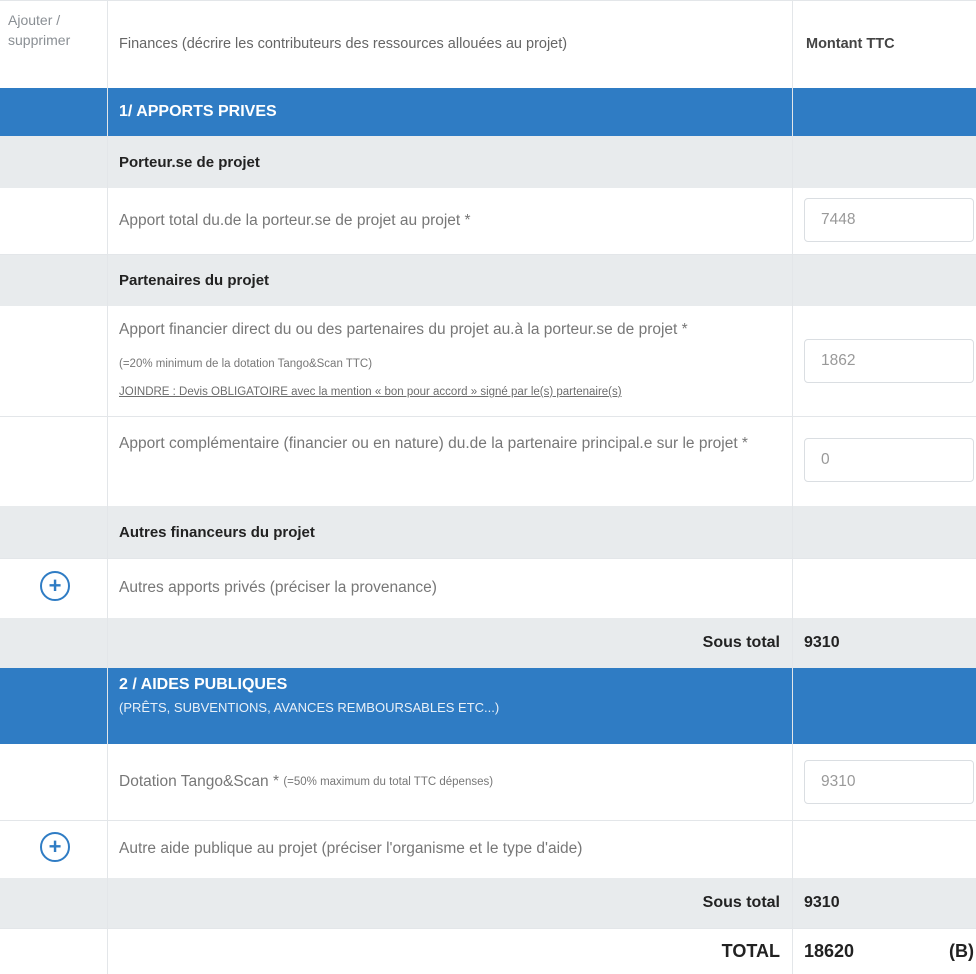 This screenshot has width=976, height=974. I want to click on partenaires-direct-input: 1862, so click(889, 361).